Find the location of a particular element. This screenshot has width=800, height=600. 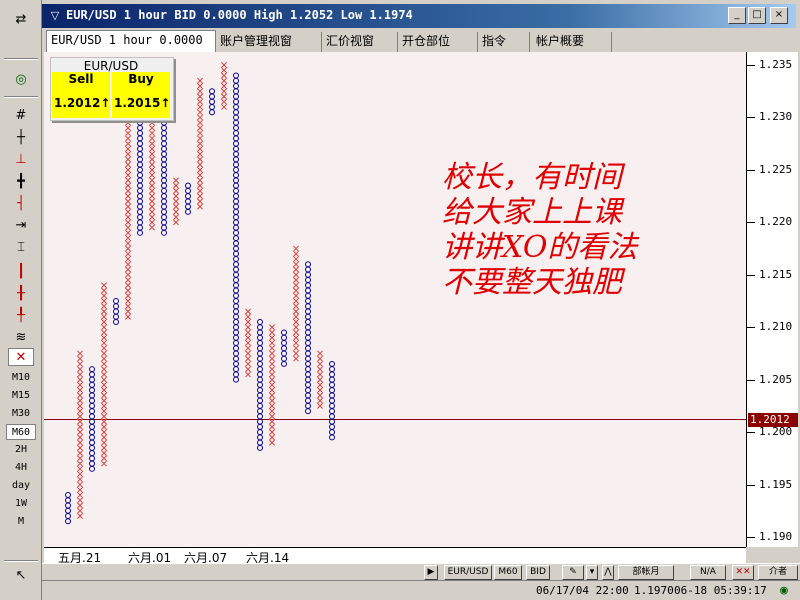

play-icon: ▶ is located at coordinates (431, 572).